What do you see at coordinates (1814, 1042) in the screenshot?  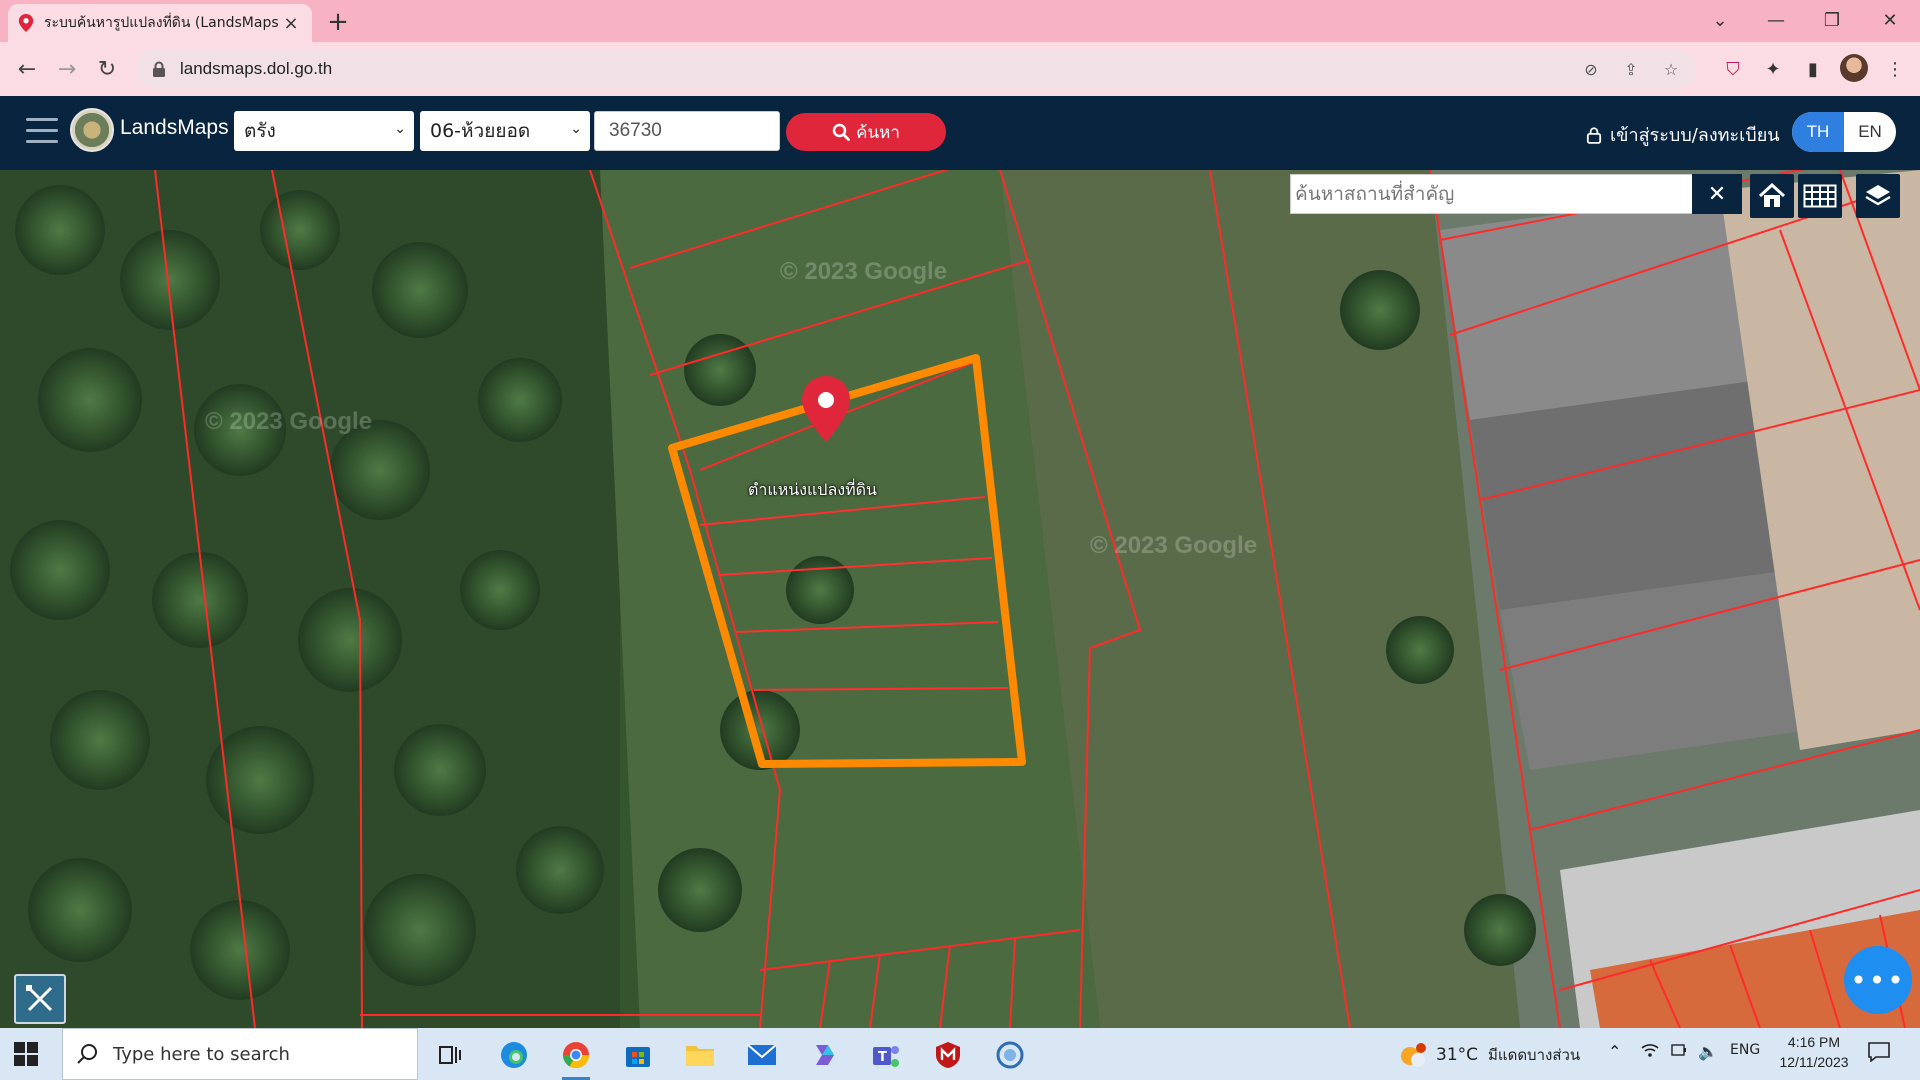 I see `clock-time: 4:16 PM` at bounding box center [1814, 1042].